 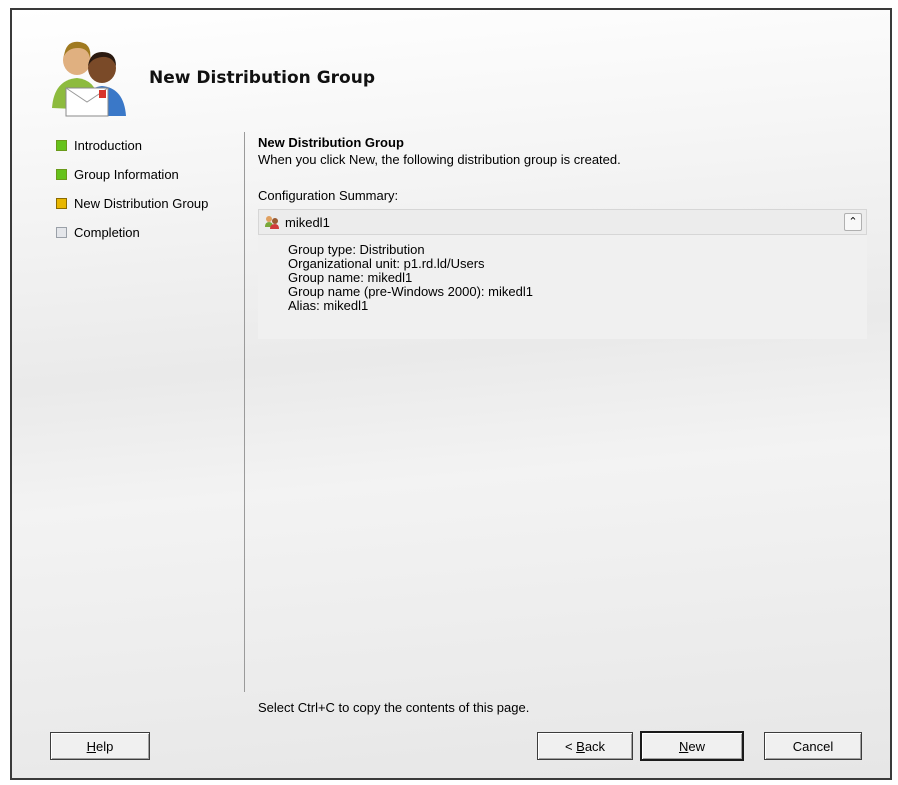 I want to click on step-completion: Completion, so click(x=132, y=232).